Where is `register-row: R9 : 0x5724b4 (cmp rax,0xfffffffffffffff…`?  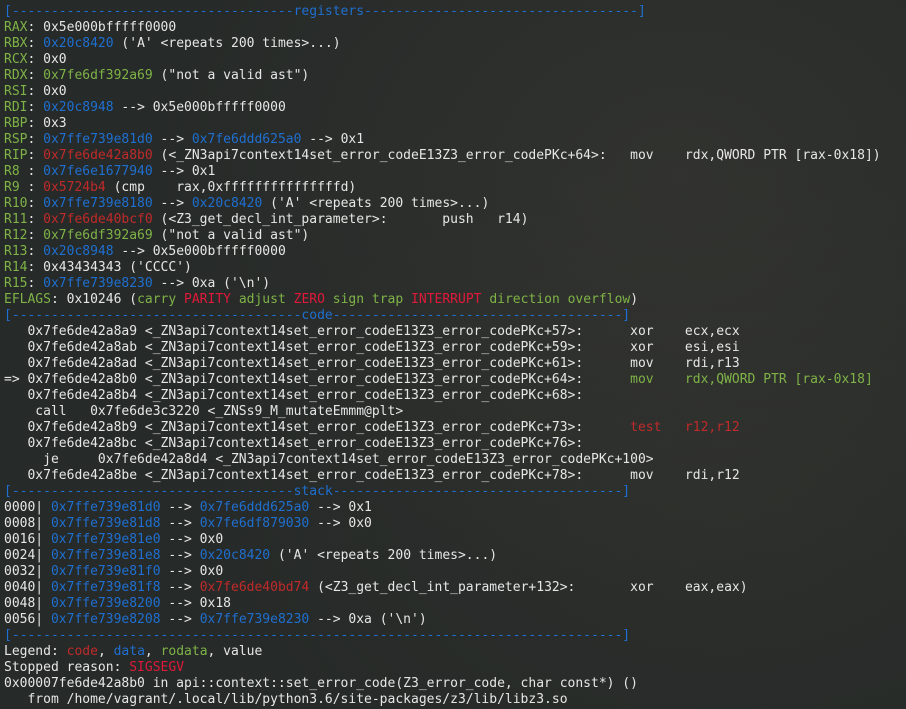
register-row: R9 : 0x5724b4 (cmp rax,0xfffffffffffffff… is located at coordinates (442, 188).